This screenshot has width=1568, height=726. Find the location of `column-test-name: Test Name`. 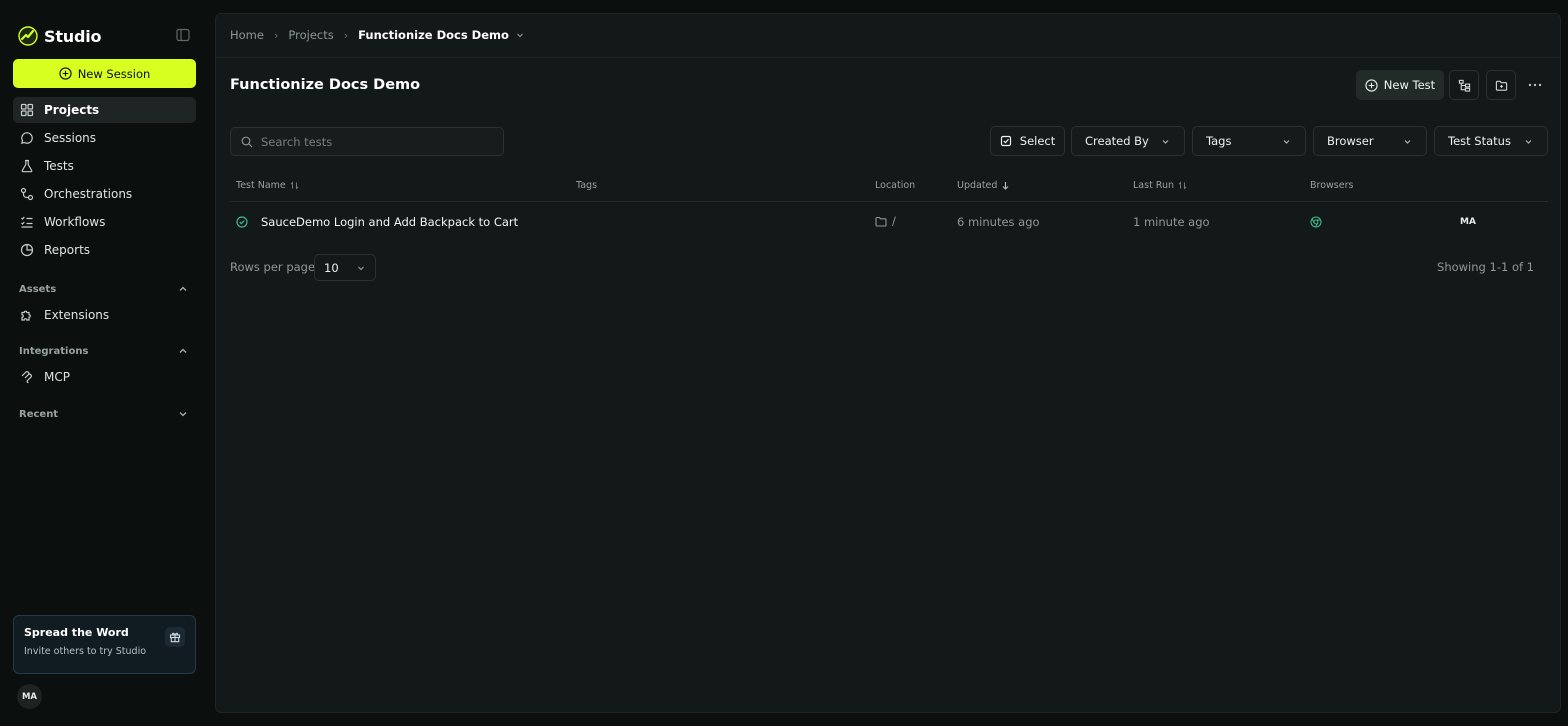

column-test-name: Test Name is located at coordinates (267, 185).